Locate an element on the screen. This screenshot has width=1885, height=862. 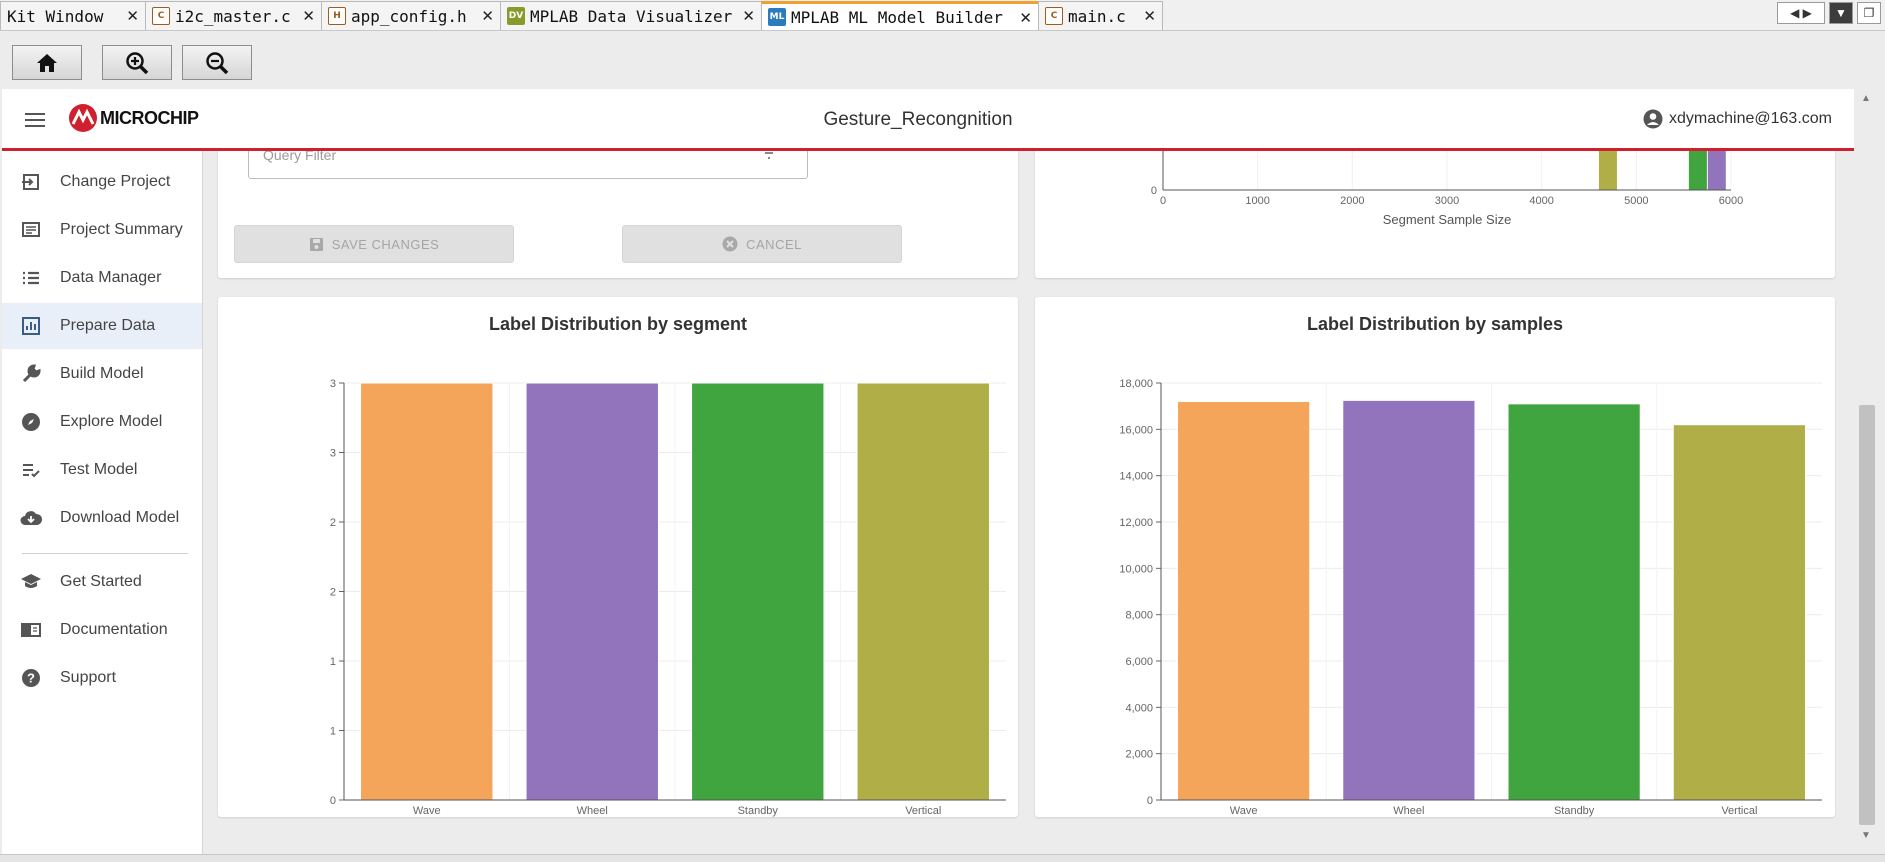
sidebar-item-test-model: Test Model is located at coordinates (102, 470).